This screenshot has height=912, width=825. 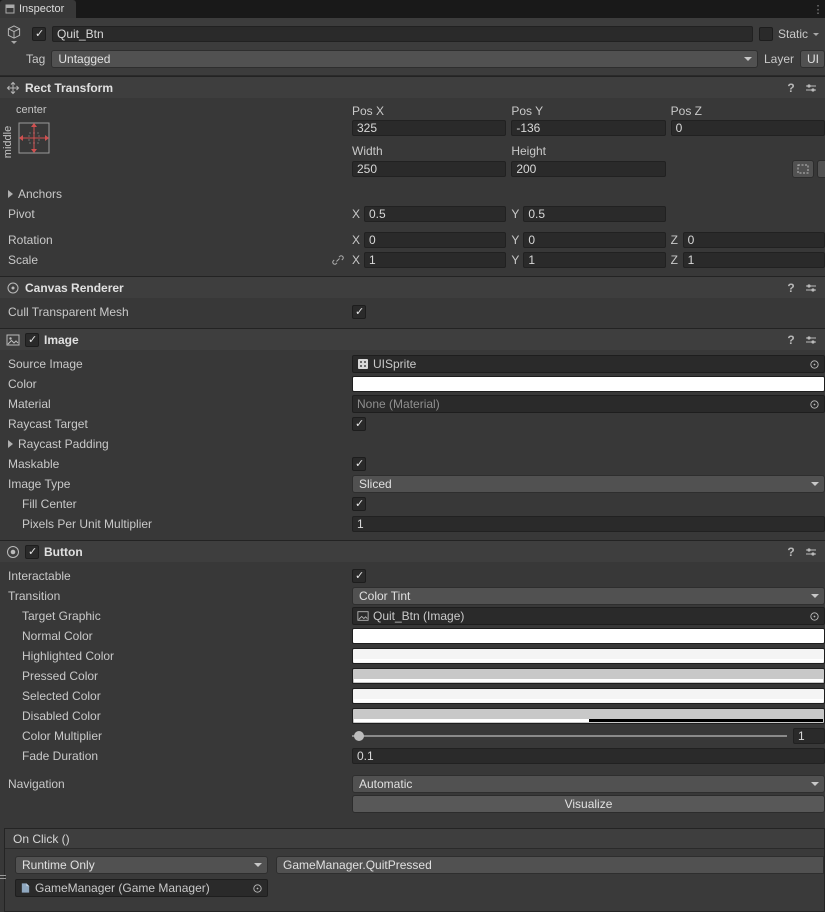 I want to click on pressed-color-swatch, so click(x=588, y=676).